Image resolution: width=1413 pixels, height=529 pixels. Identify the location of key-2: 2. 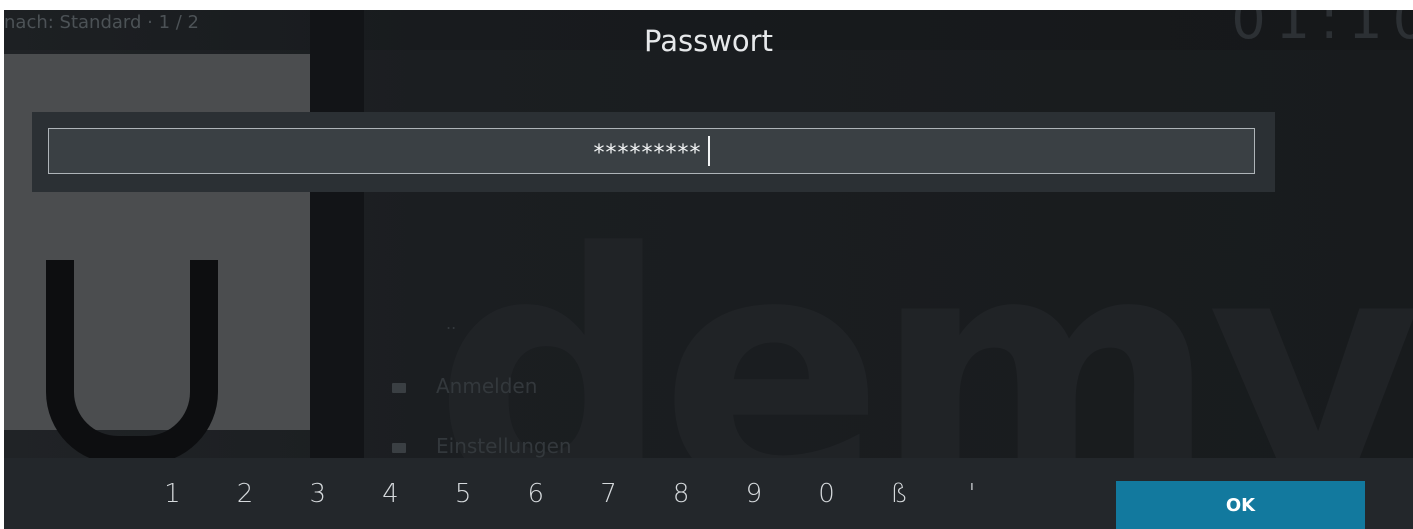
(245, 493).